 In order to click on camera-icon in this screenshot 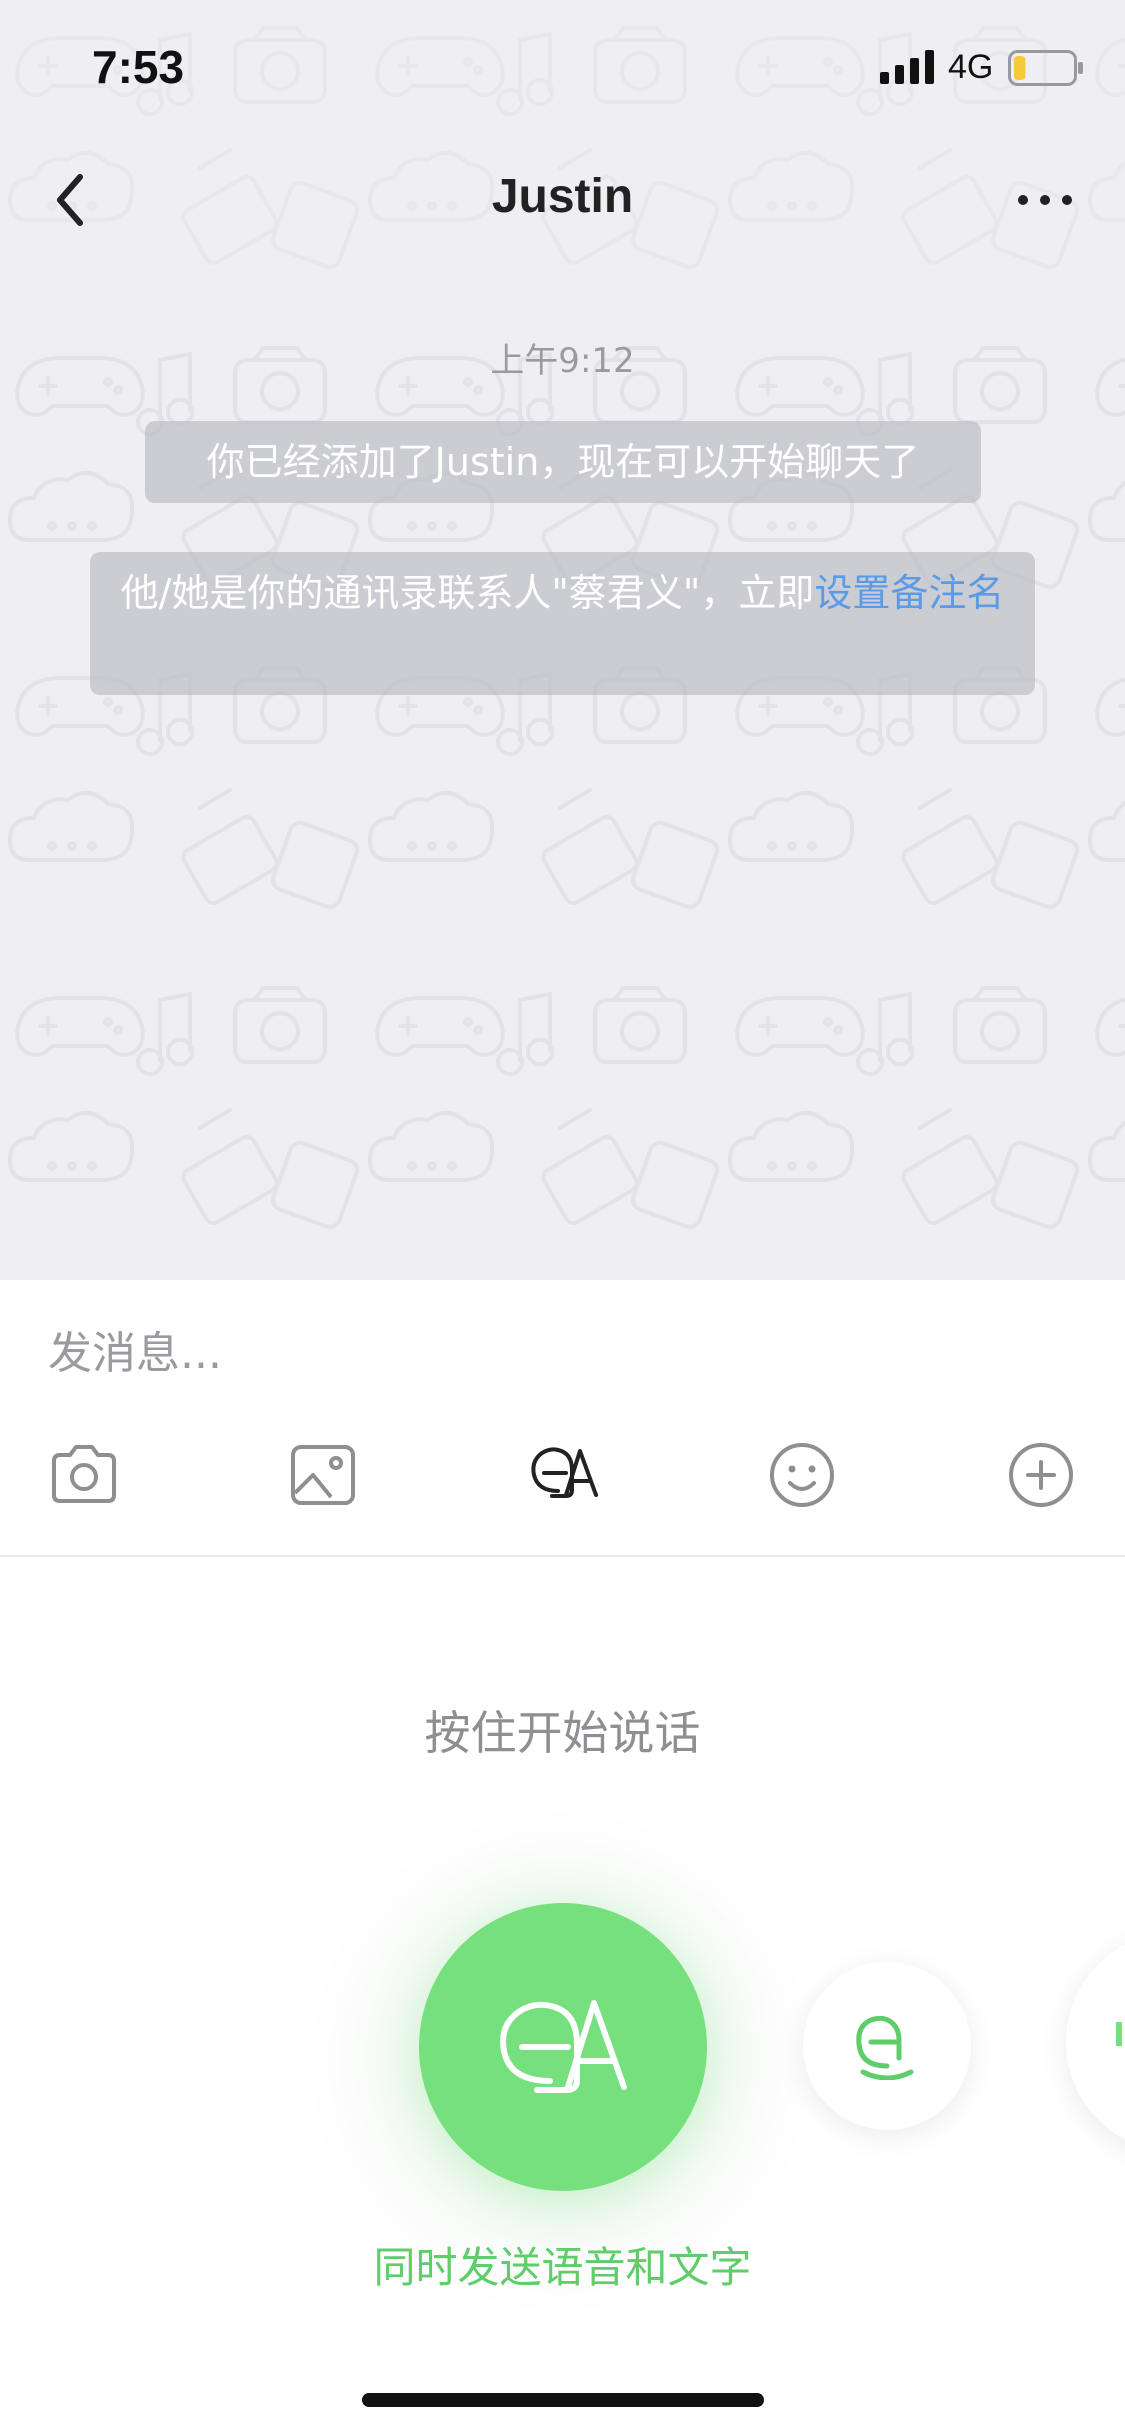, I will do `click(84, 1474)`.